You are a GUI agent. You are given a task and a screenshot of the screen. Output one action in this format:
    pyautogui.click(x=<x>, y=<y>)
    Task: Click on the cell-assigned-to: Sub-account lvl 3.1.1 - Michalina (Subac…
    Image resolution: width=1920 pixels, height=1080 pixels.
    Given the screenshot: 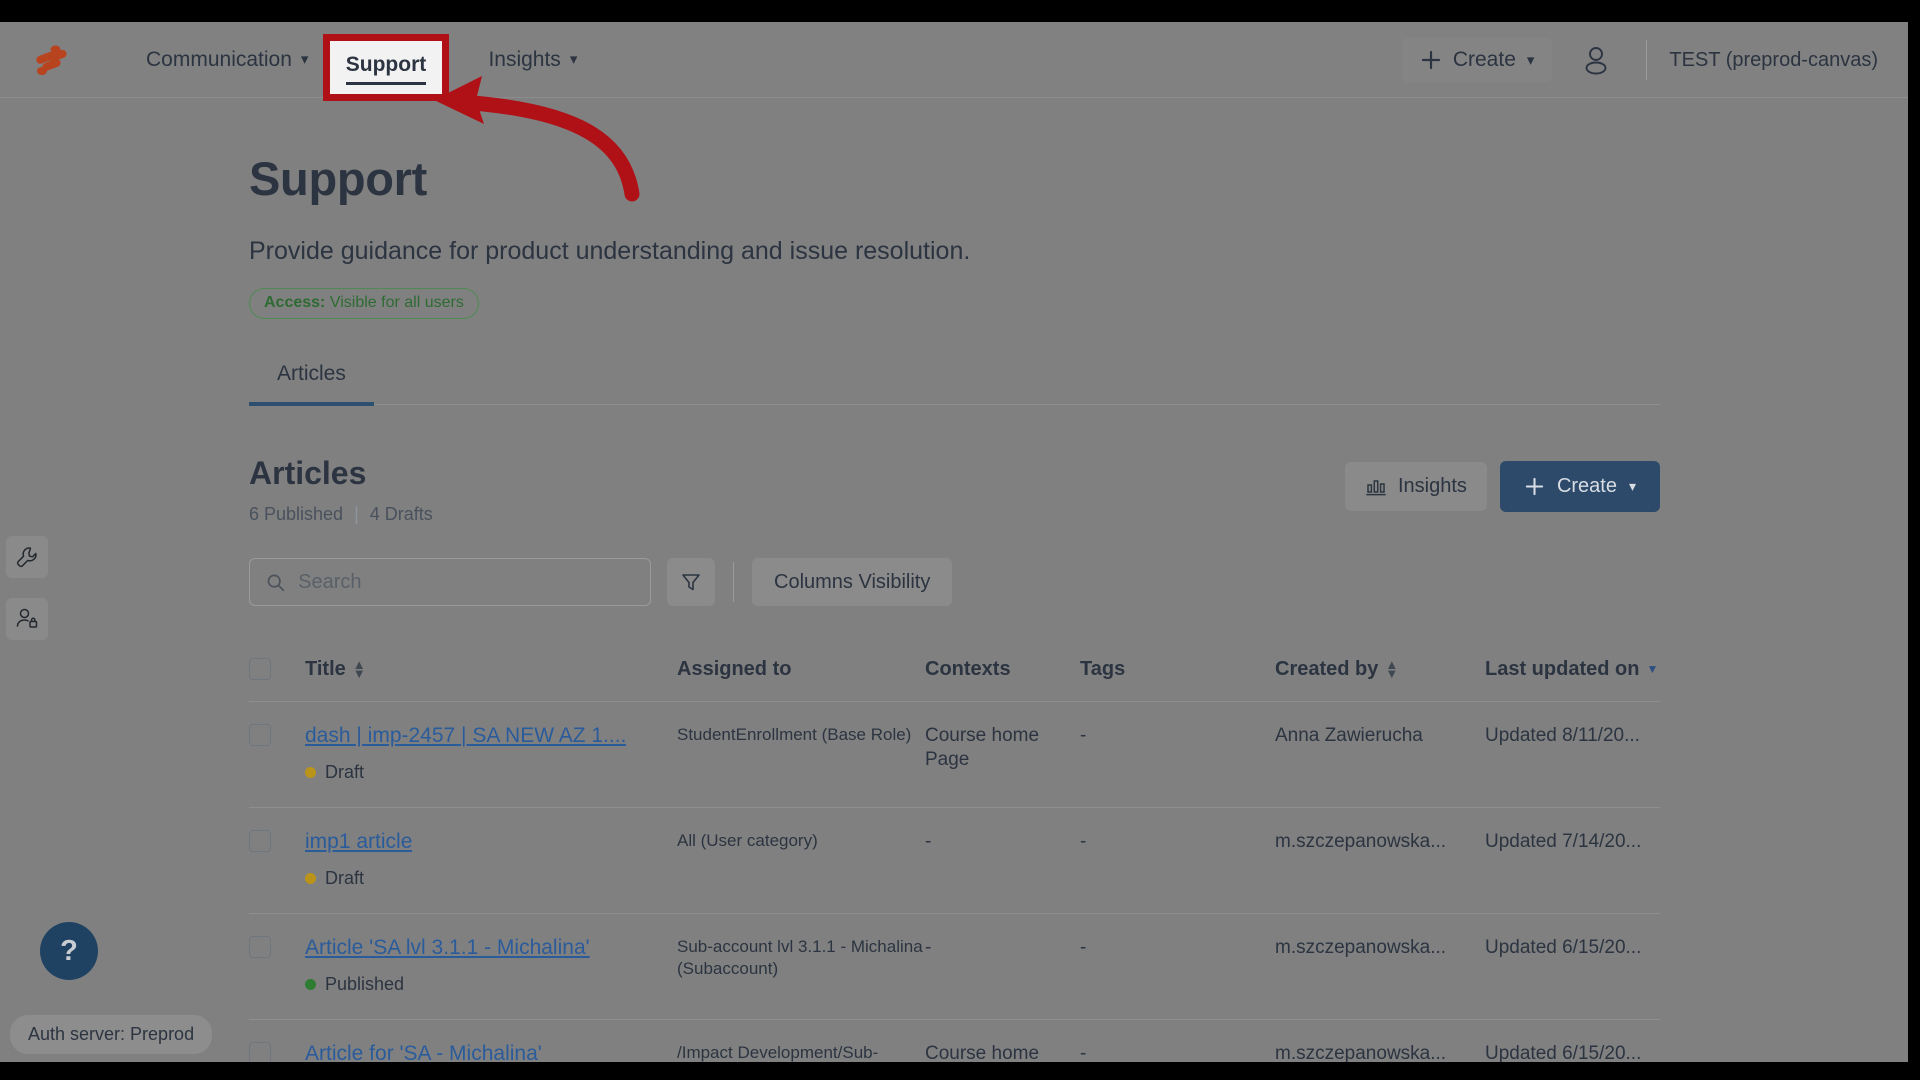 What is the action you would take?
    pyautogui.click(x=800, y=958)
    